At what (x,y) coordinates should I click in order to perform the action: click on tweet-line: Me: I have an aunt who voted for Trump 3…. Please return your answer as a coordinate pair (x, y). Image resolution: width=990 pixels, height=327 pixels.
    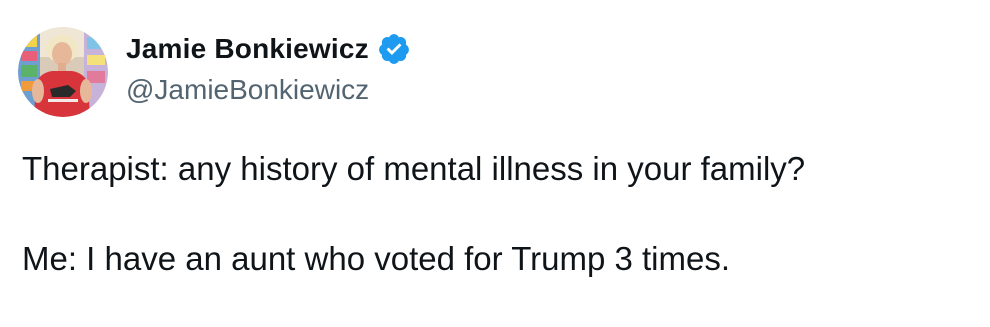
    Looking at the image, I should click on (376, 258).